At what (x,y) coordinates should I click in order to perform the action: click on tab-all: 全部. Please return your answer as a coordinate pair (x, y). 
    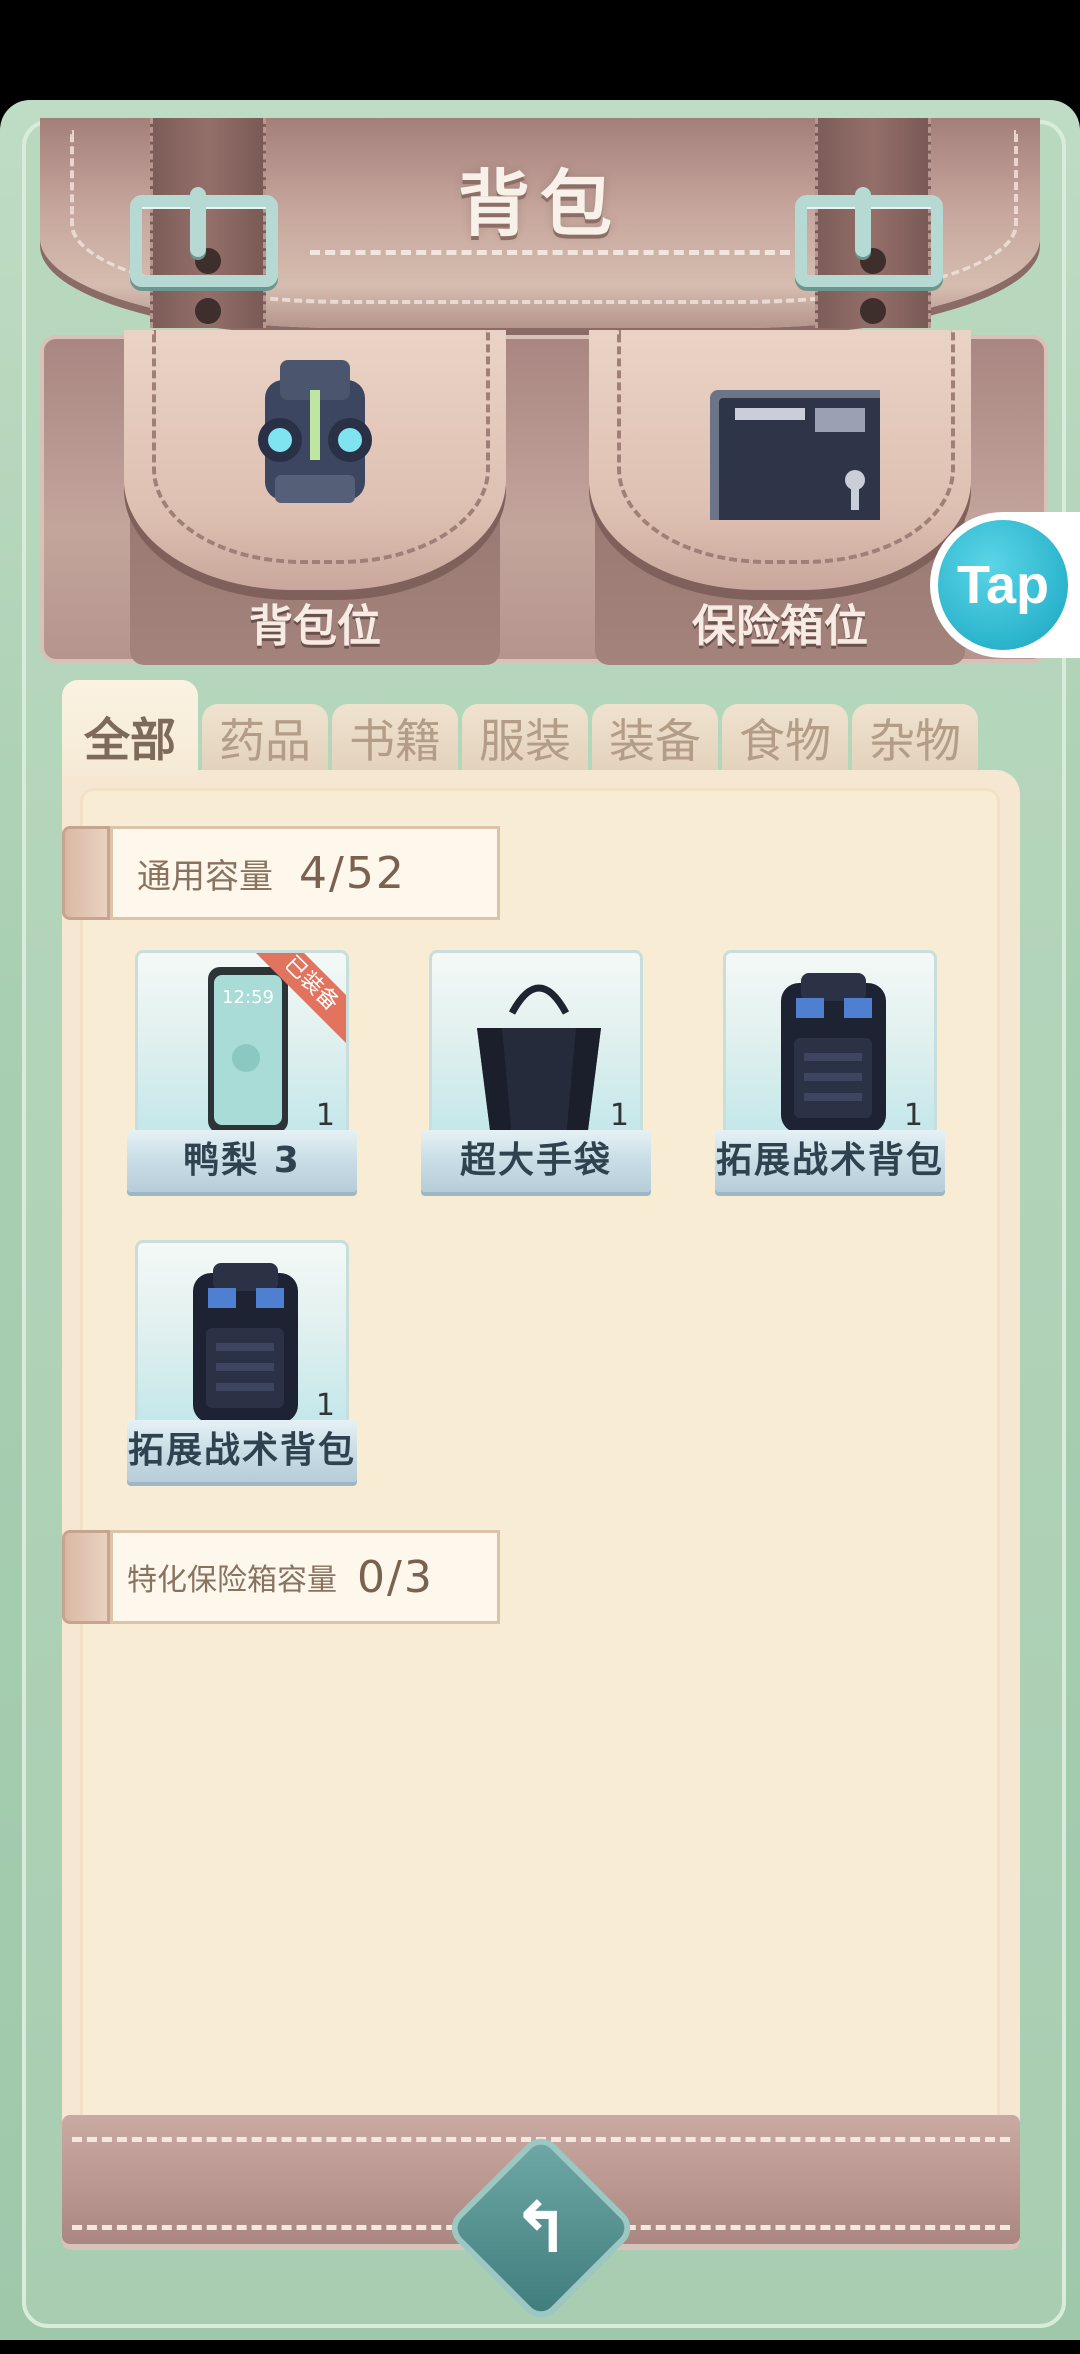
    Looking at the image, I should click on (130, 728).